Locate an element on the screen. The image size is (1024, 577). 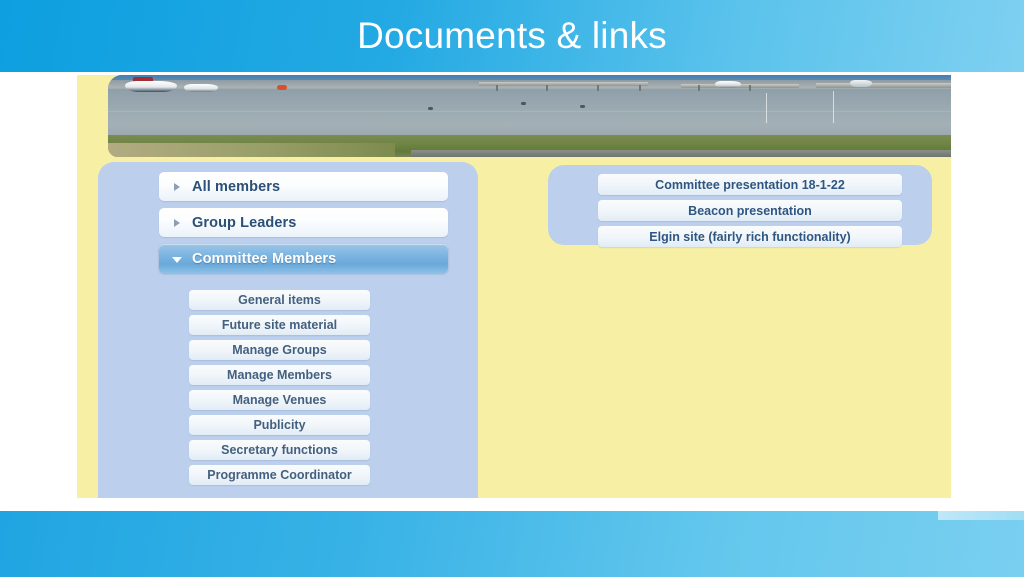
link-item-committee-presentation: Committee presentation 18-1-22 is located at coordinates (750, 184).